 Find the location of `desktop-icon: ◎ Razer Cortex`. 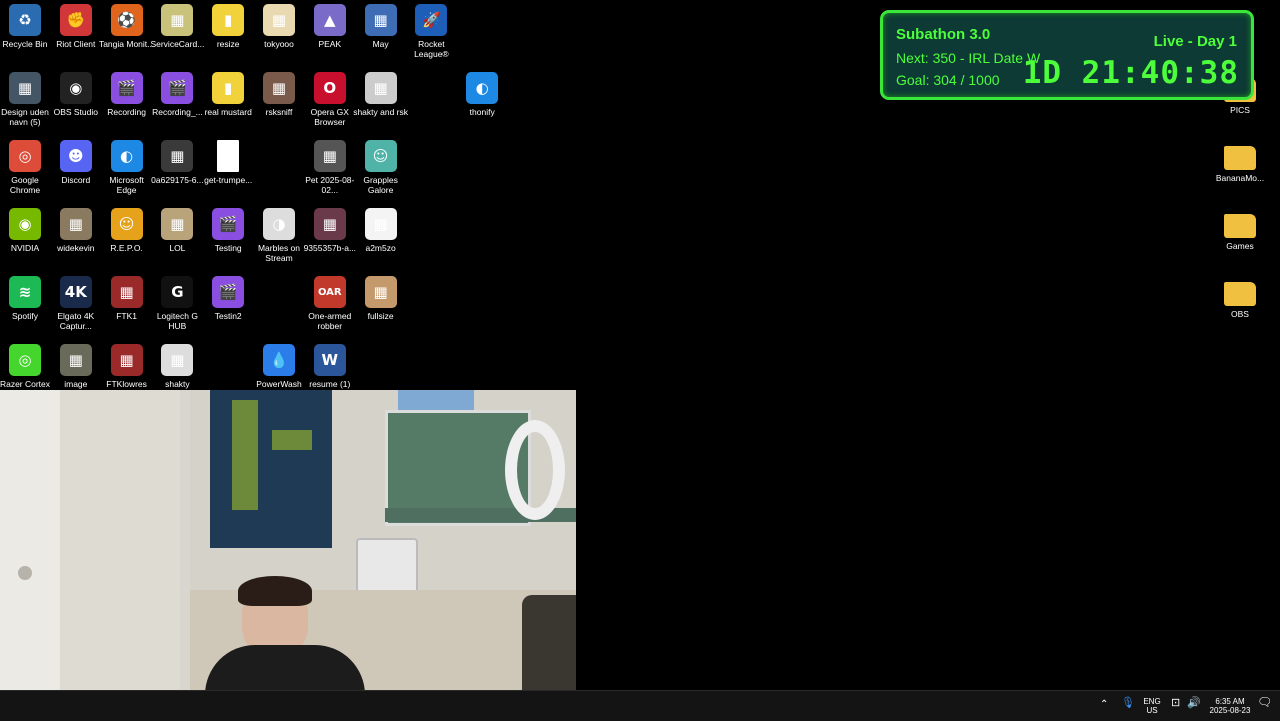

desktop-icon: ◎ Razer Cortex is located at coordinates (25, 366).